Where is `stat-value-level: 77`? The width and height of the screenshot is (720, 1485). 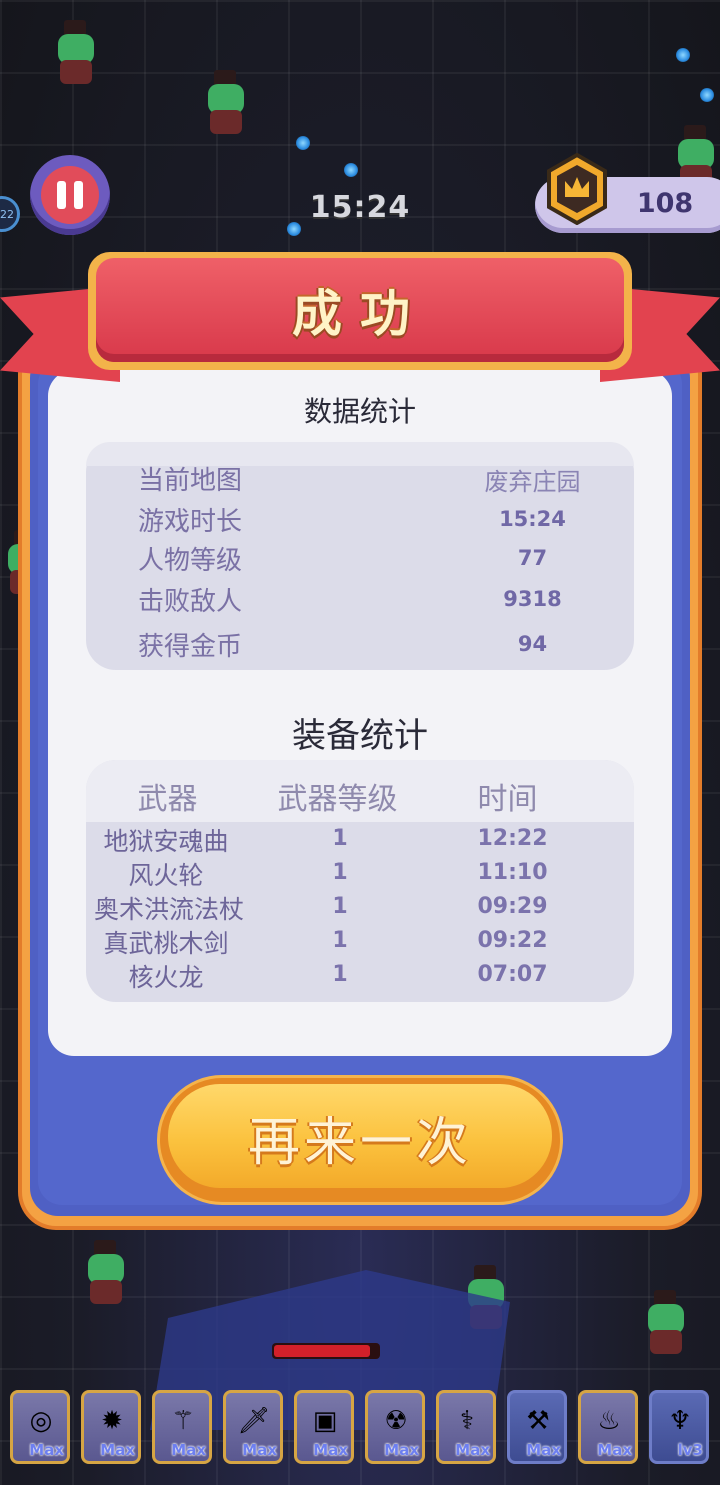
stat-value-level: 77 is located at coordinates (532, 558).